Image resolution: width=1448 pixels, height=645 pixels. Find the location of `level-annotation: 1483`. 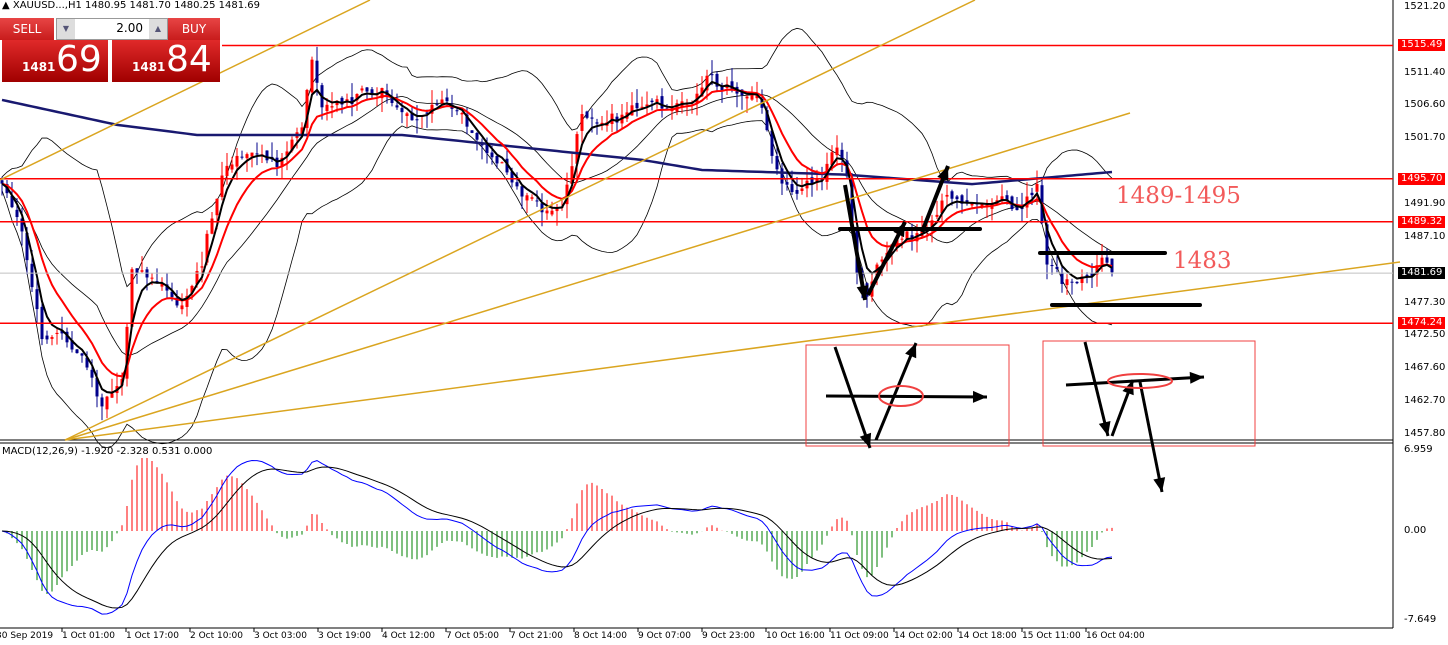

level-annotation: 1483 is located at coordinates (1202, 261).